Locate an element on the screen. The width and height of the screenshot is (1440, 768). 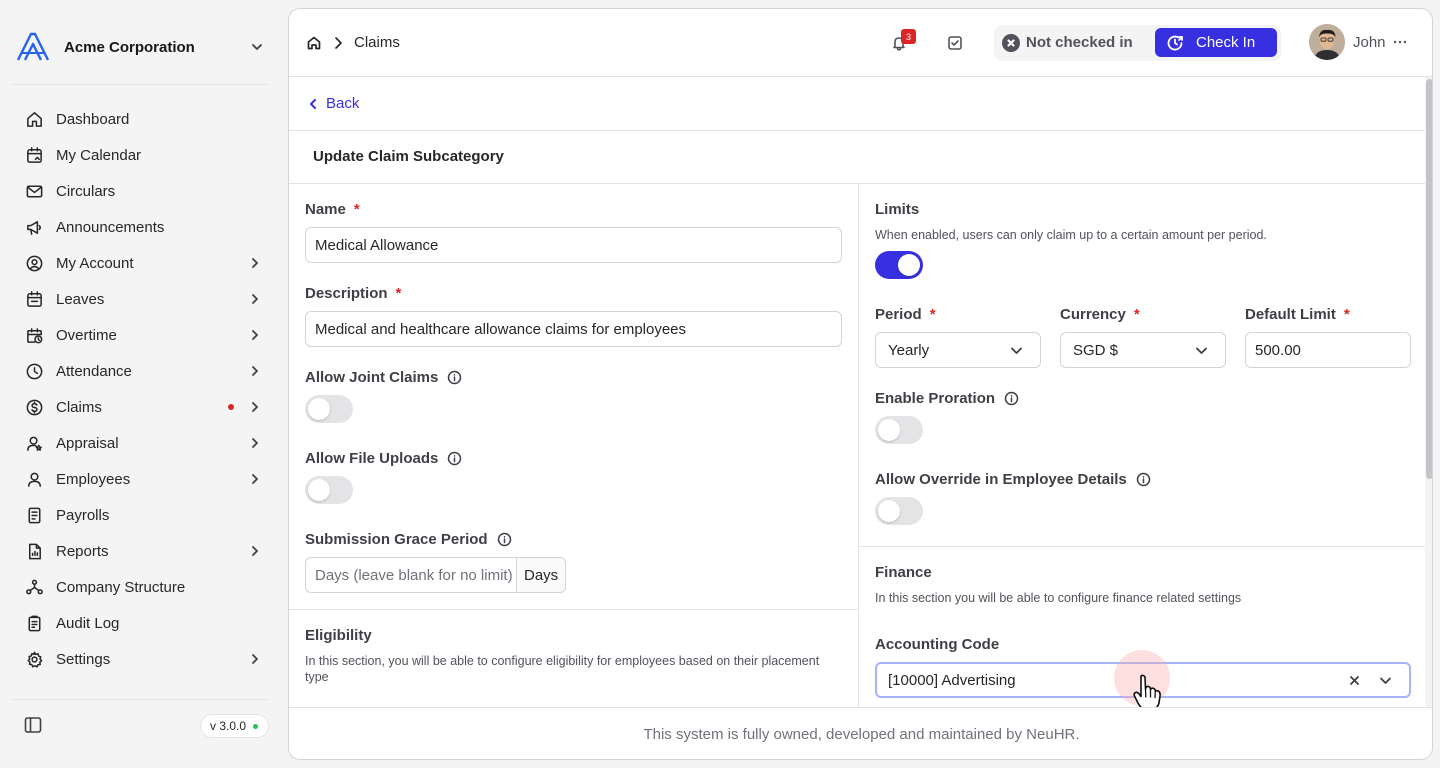
sidebar-collapse-icon is located at coordinates (34, 726).